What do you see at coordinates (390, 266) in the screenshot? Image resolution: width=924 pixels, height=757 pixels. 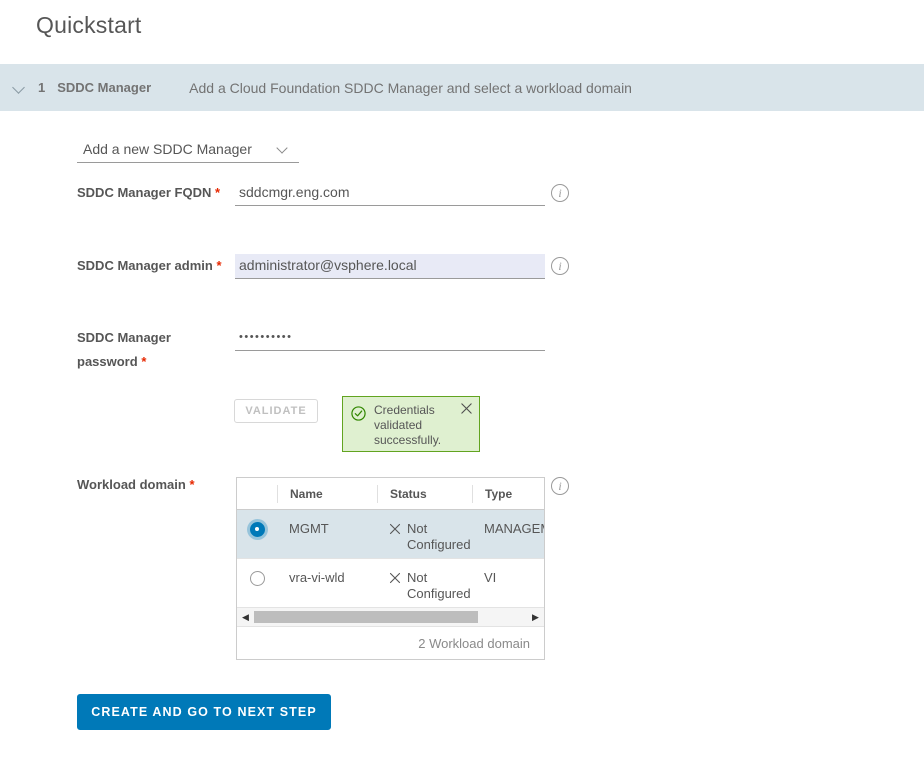 I see `admin-input` at bounding box center [390, 266].